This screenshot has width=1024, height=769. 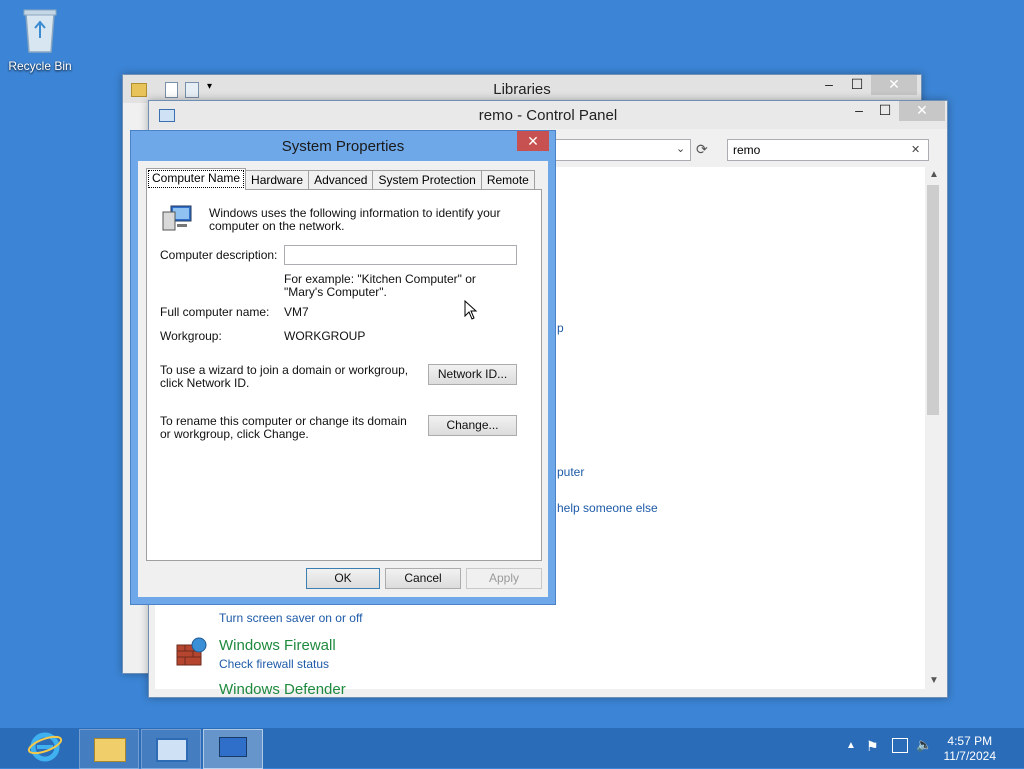 What do you see at coordinates (934, 174) in the screenshot?
I see `scroll-up-icon: ▲` at bounding box center [934, 174].